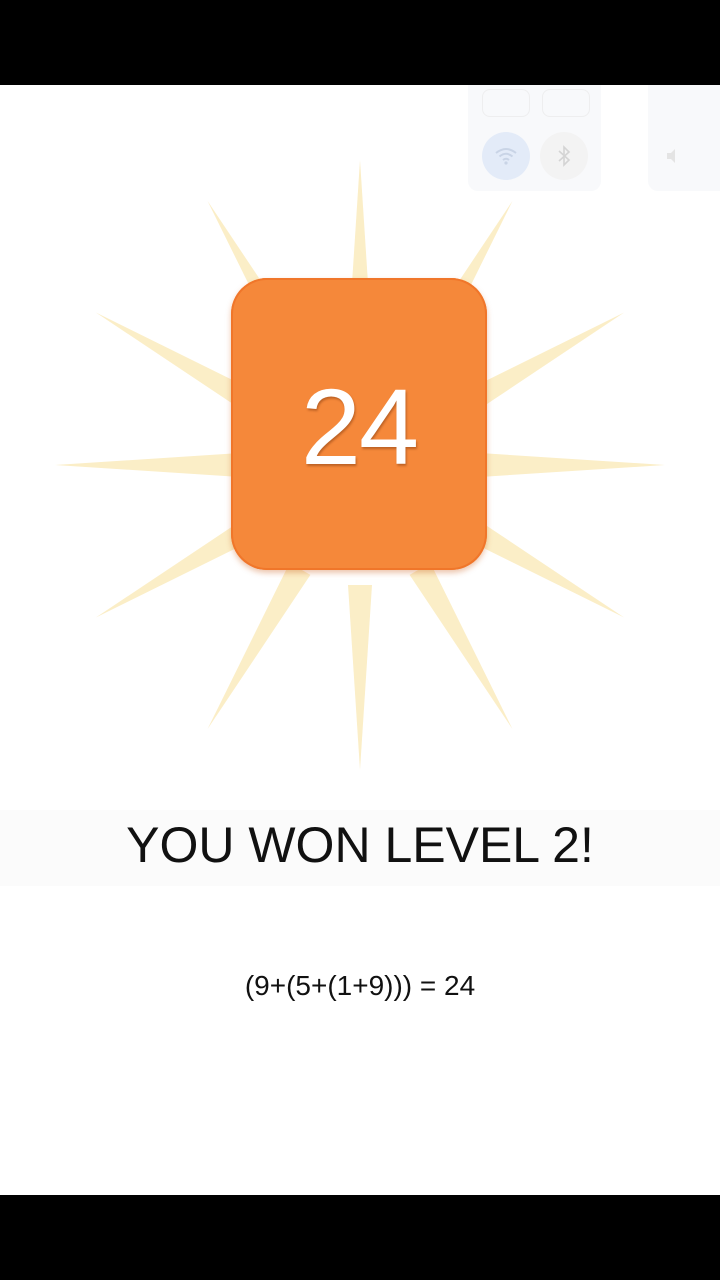 The width and height of the screenshot is (720, 1280). I want to click on top-letterbox-bar, so click(360, 42).